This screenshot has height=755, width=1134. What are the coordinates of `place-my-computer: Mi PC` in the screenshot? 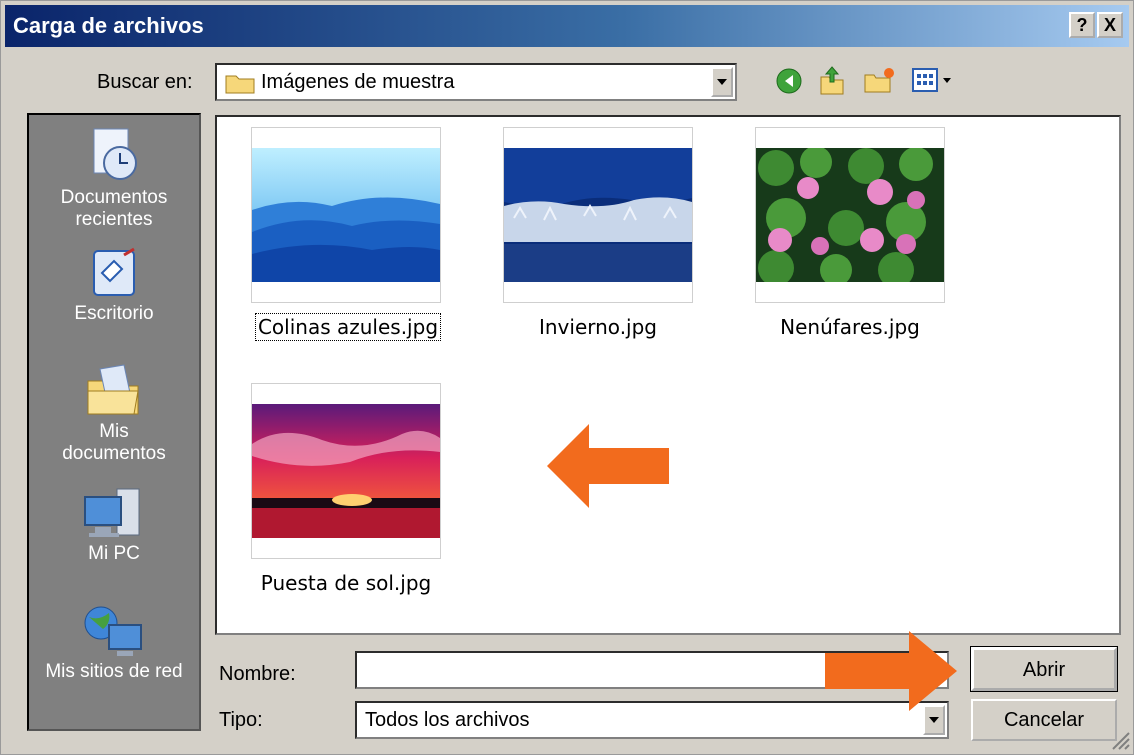 It's located at (114, 525).